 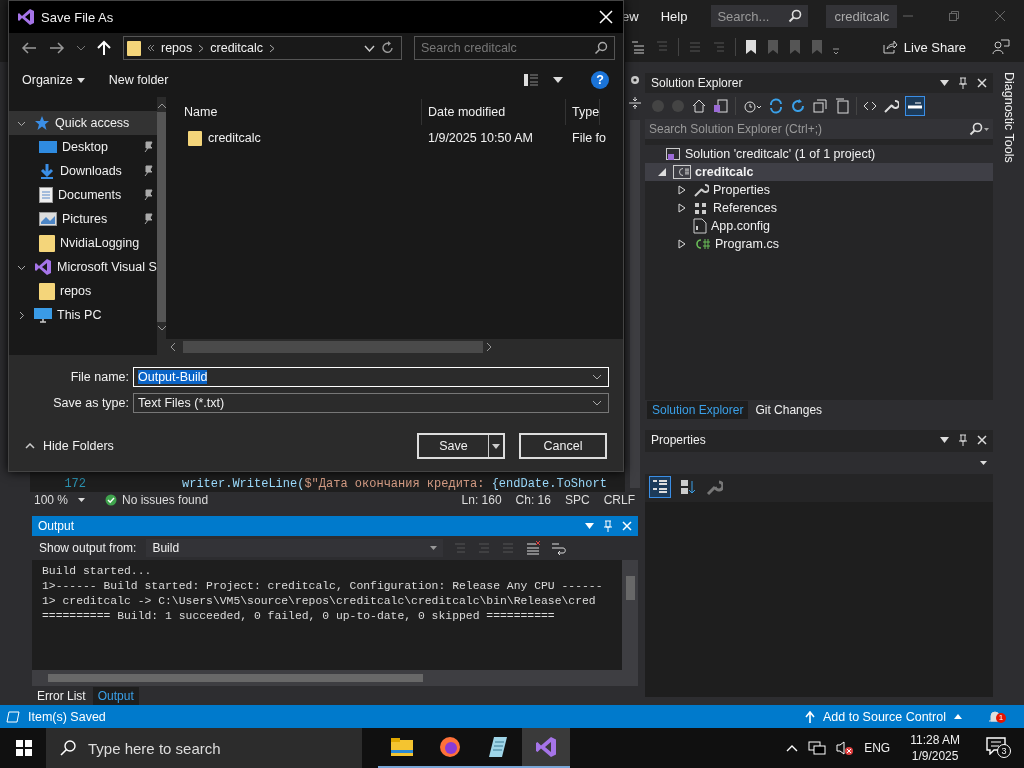 I want to click on file-name-field: Output-Build, so click(x=371, y=377).